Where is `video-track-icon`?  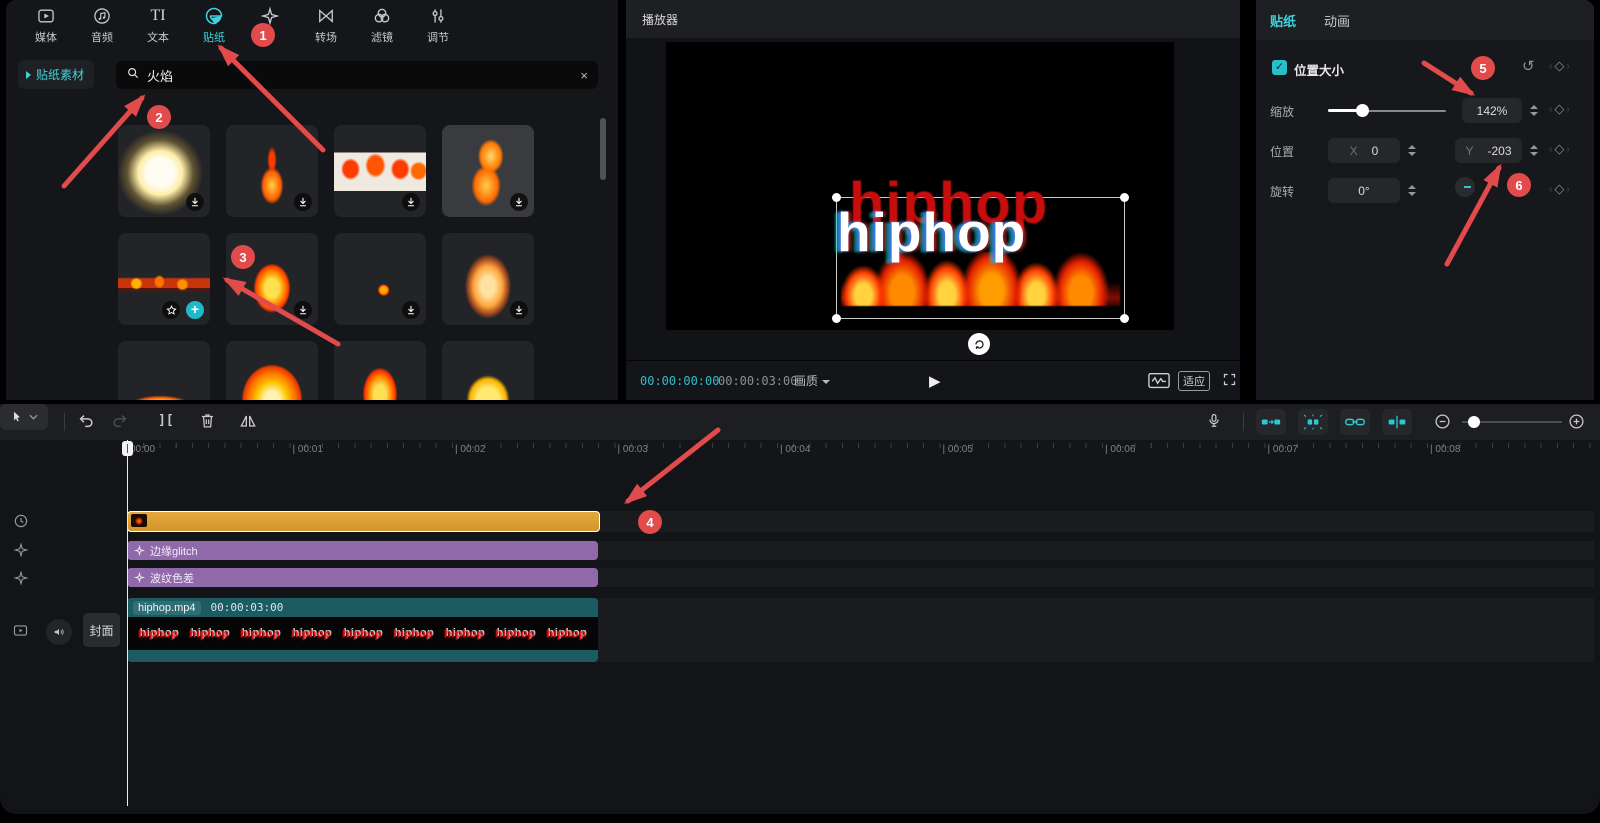
video-track-icon is located at coordinates (20, 633).